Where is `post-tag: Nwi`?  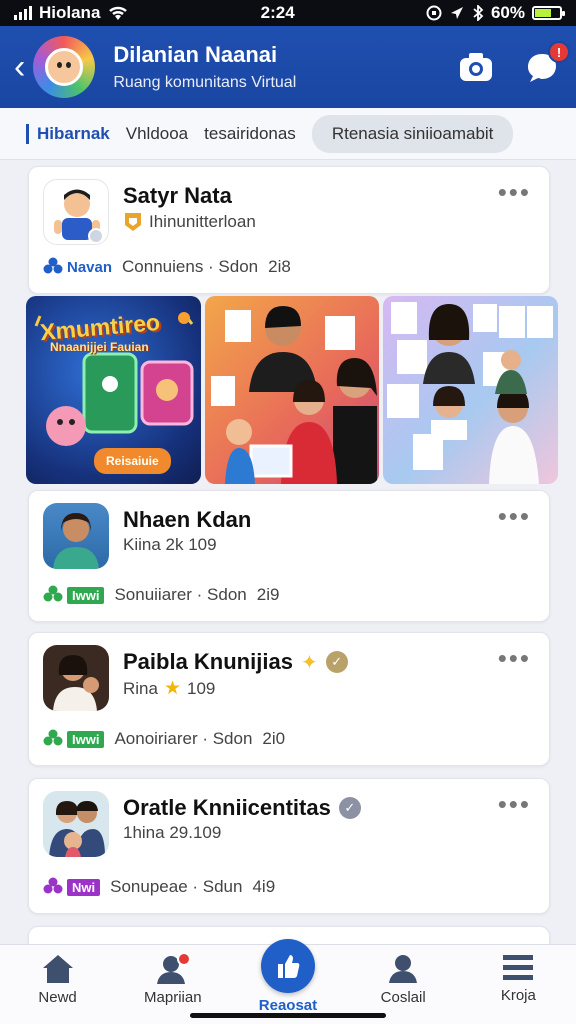 post-tag: Nwi is located at coordinates (72, 887).